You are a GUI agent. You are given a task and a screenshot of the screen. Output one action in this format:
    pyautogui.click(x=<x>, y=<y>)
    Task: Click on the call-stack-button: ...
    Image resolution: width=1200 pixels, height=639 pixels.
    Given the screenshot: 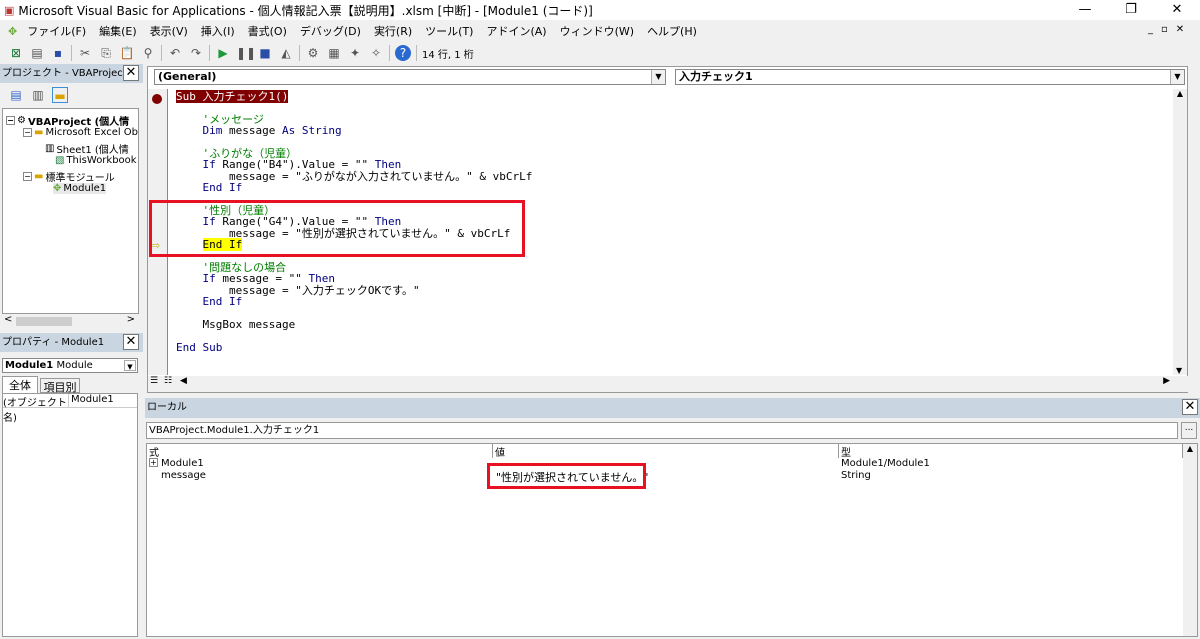 What is the action you would take?
    pyautogui.click(x=1189, y=430)
    